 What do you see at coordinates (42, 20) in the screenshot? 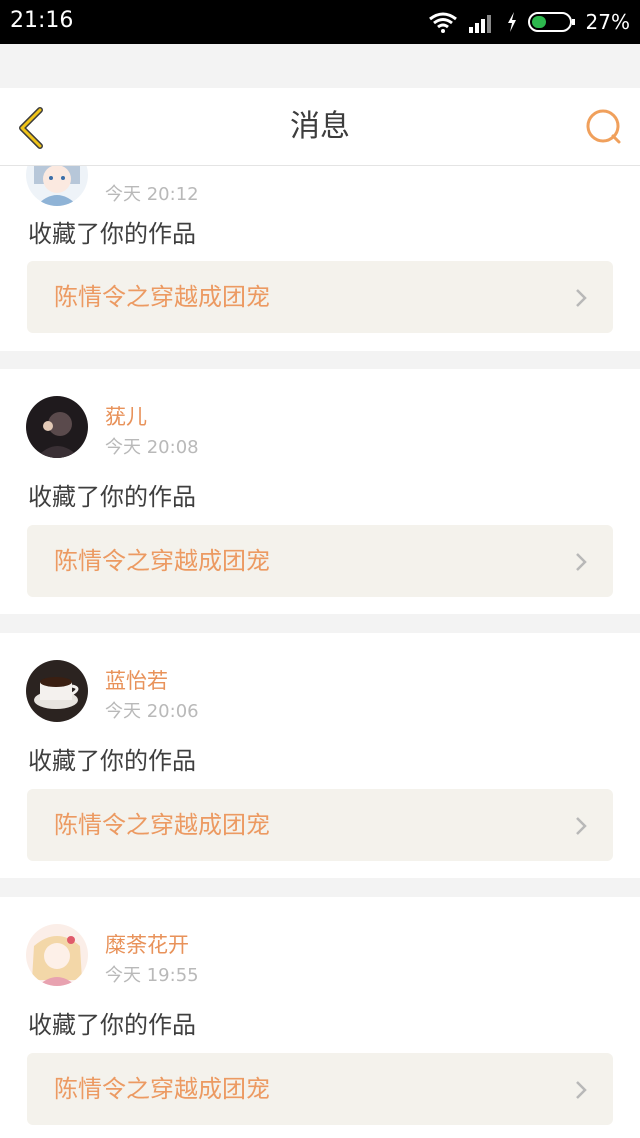
I see `status-time: 21:16` at bounding box center [42, 20].